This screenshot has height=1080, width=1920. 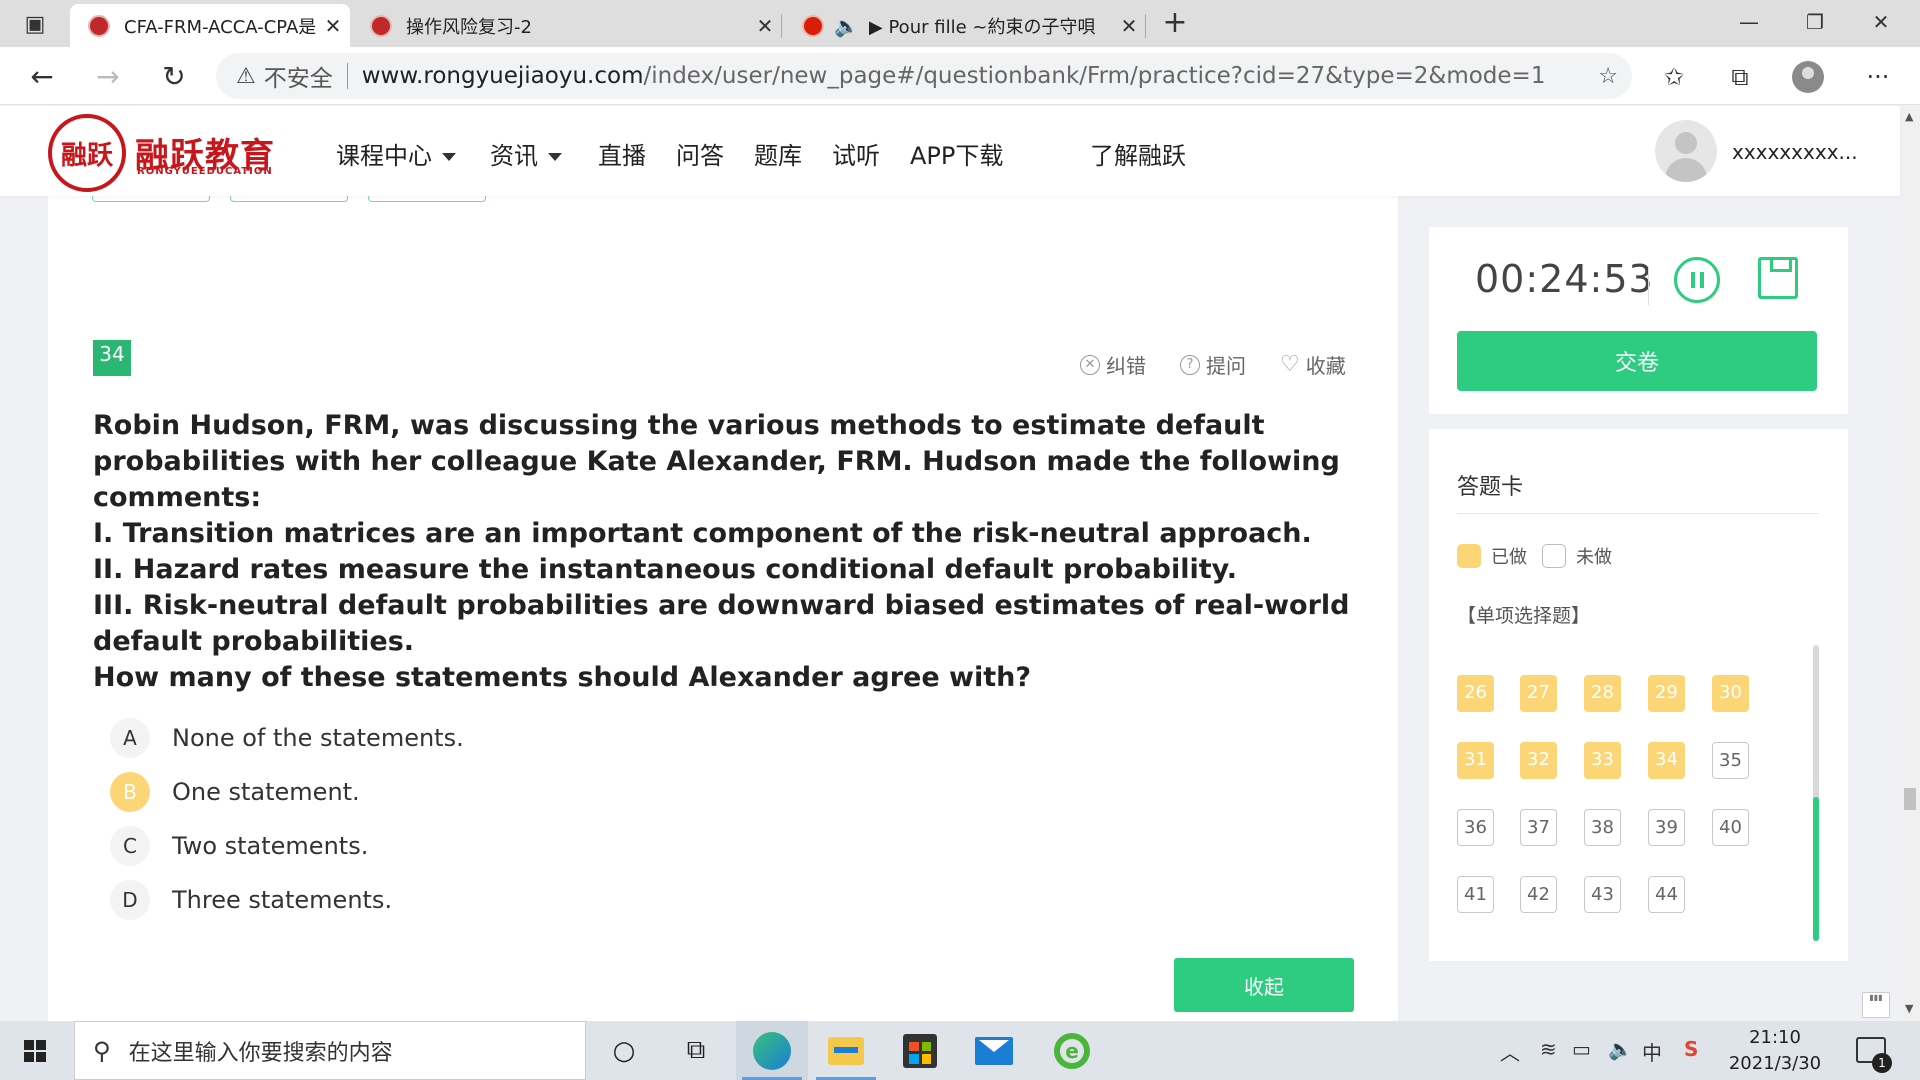 What do you see at coordinates (1264, 985) in the screenshot?
I see `collapse-button: 收起` at bounding box center [1264, 985].